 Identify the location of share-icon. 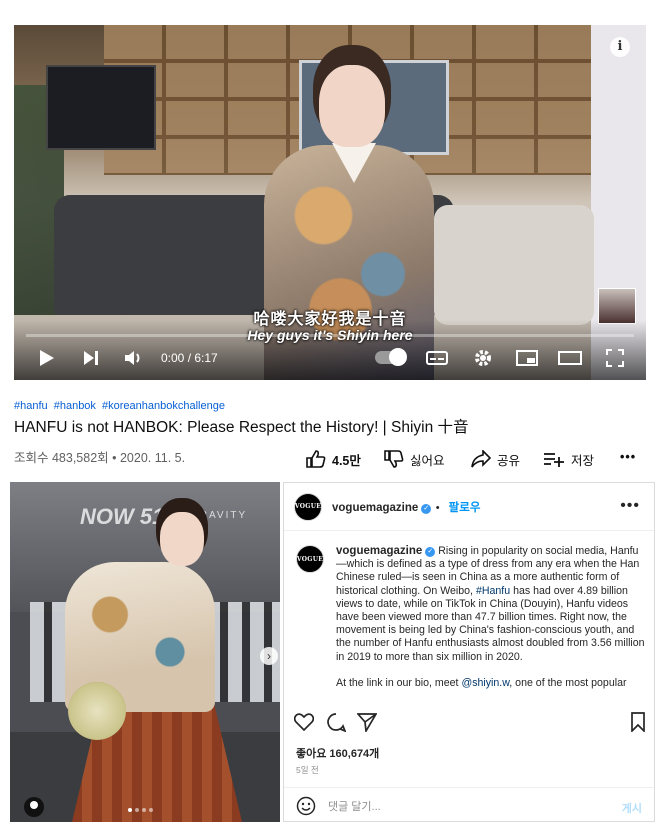
(481, 459).